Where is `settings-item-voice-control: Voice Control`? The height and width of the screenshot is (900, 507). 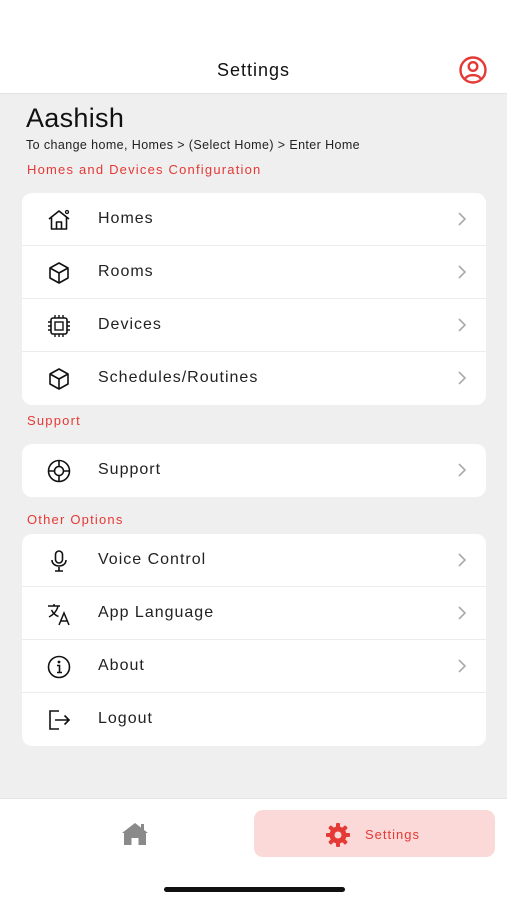
settings-item-voice-control: Voice Control is located at coordinates (254, 560).